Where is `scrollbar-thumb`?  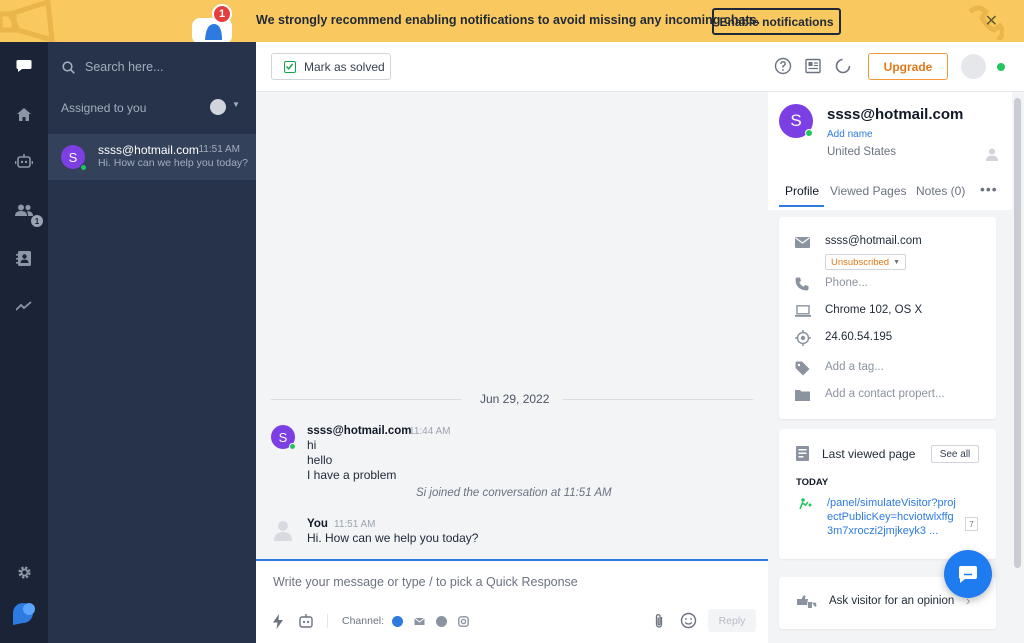
scrollbar-thumb is located at coordinates (1017, 333).